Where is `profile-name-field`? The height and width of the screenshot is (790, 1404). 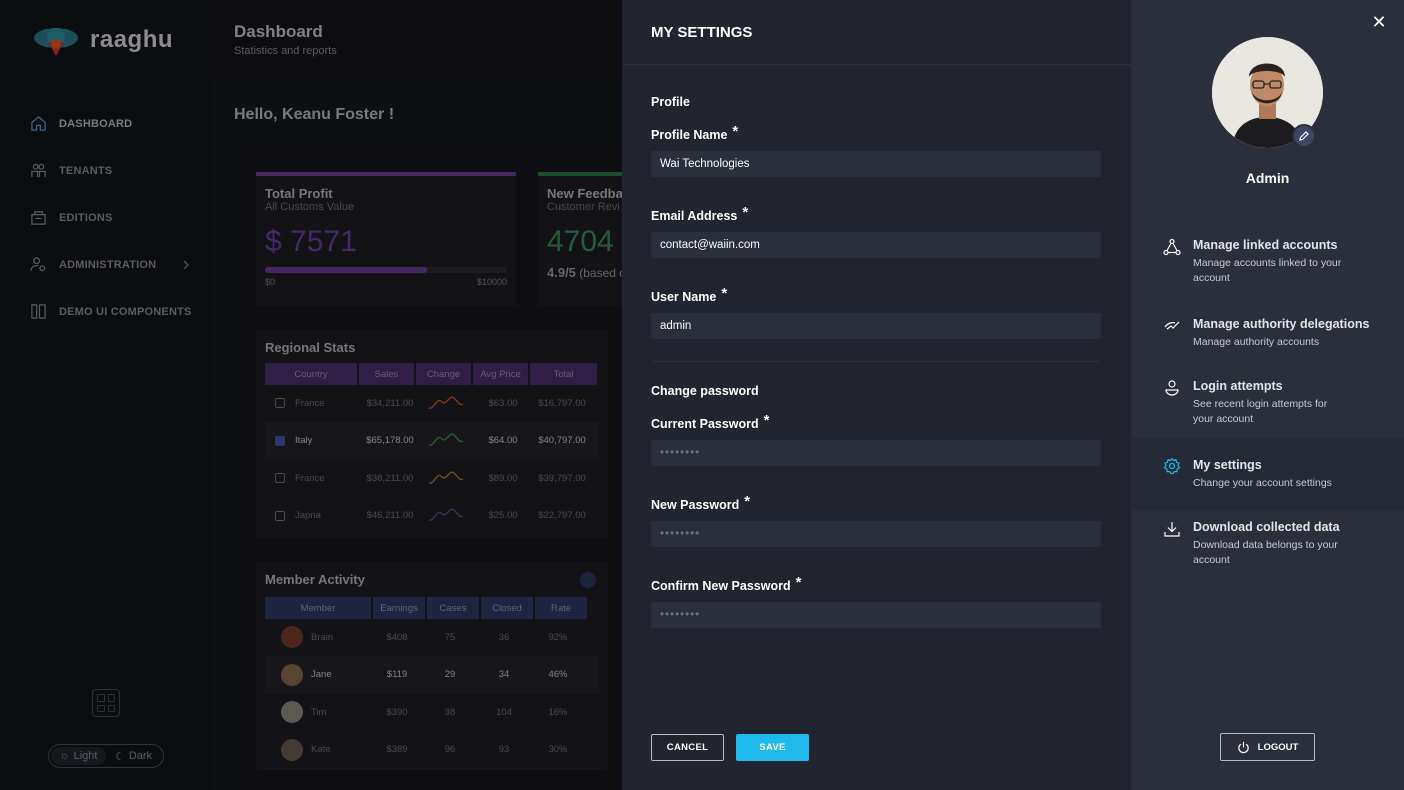
profile-name-field is located at coordinates (876, 164).